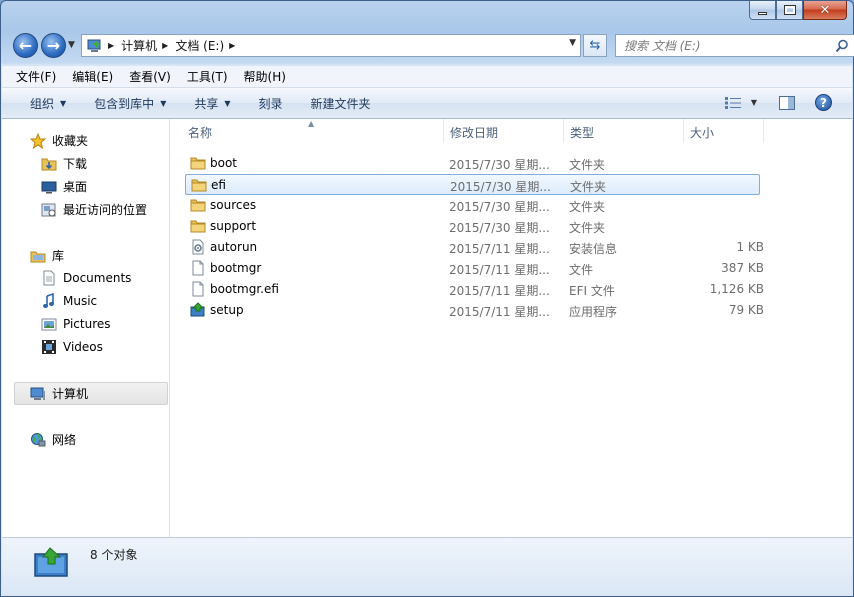 Image resolution: width=854 pixels, height=597 pixels. Describe the element at coordinates (581, 270) in the screenshot. I see `file-type: 文件` at that location.